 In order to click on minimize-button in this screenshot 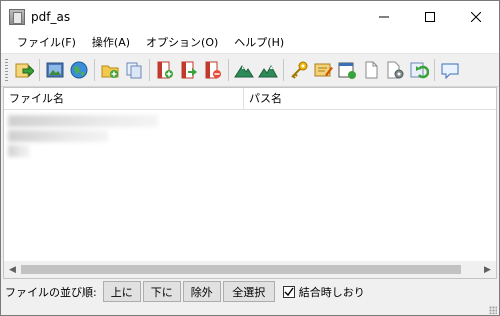, I will do `click(384, 16)`.